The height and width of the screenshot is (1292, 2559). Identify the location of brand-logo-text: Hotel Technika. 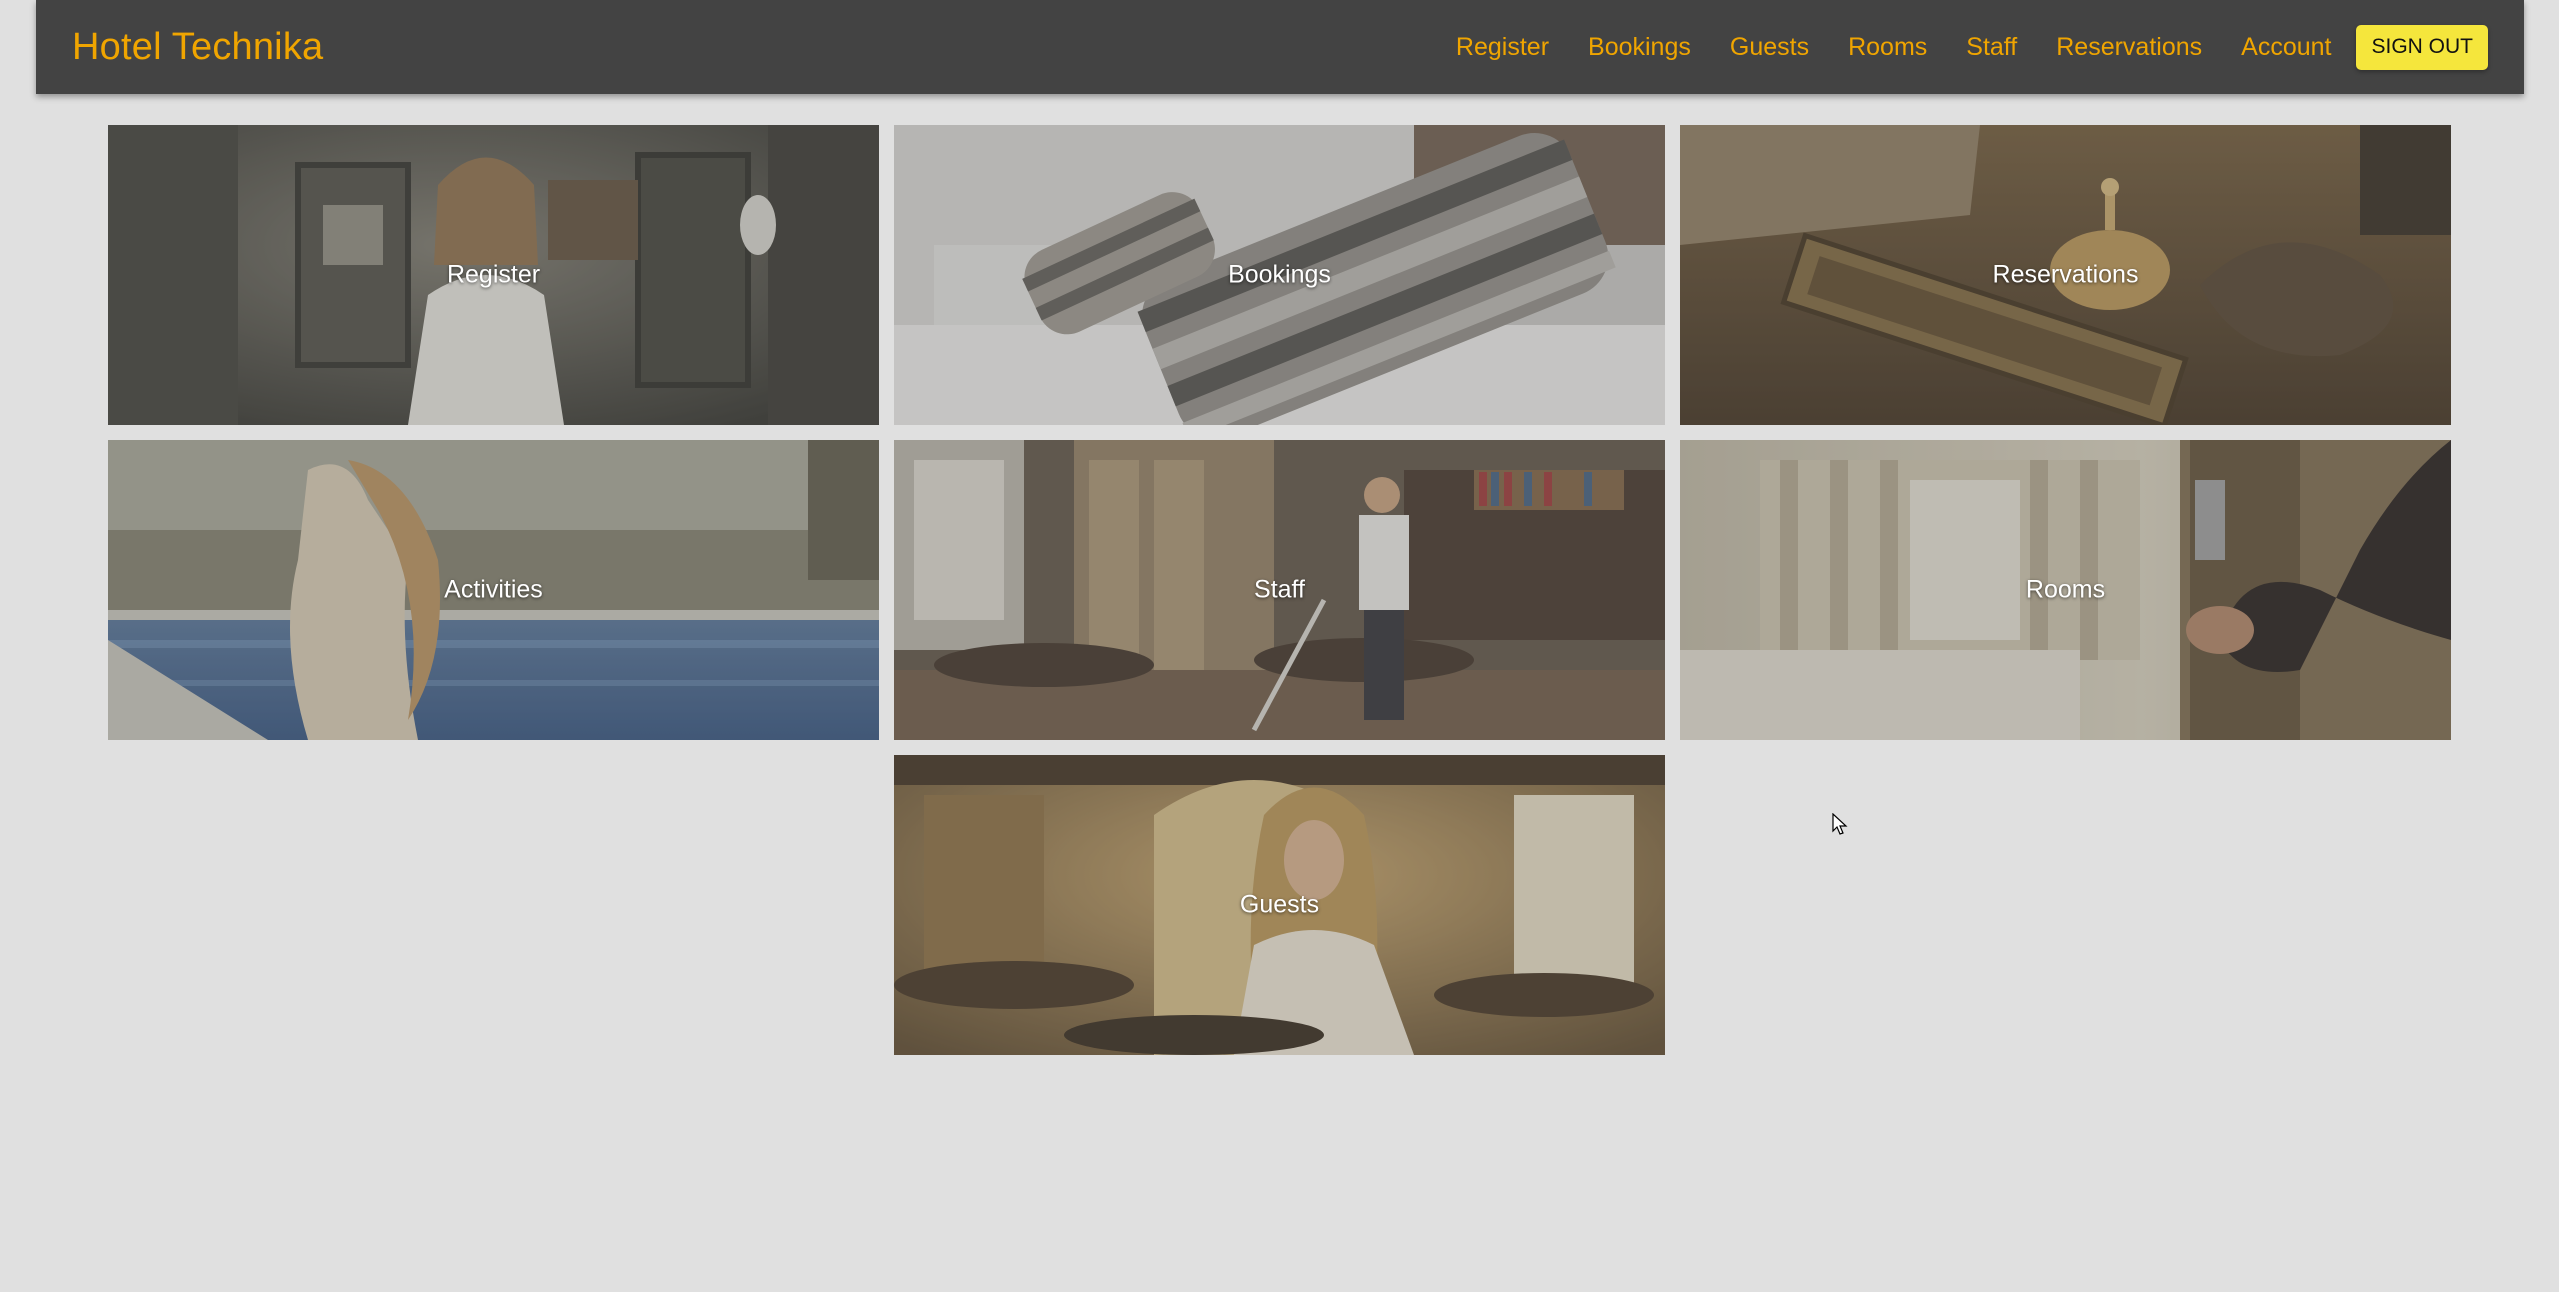
(197, 47).